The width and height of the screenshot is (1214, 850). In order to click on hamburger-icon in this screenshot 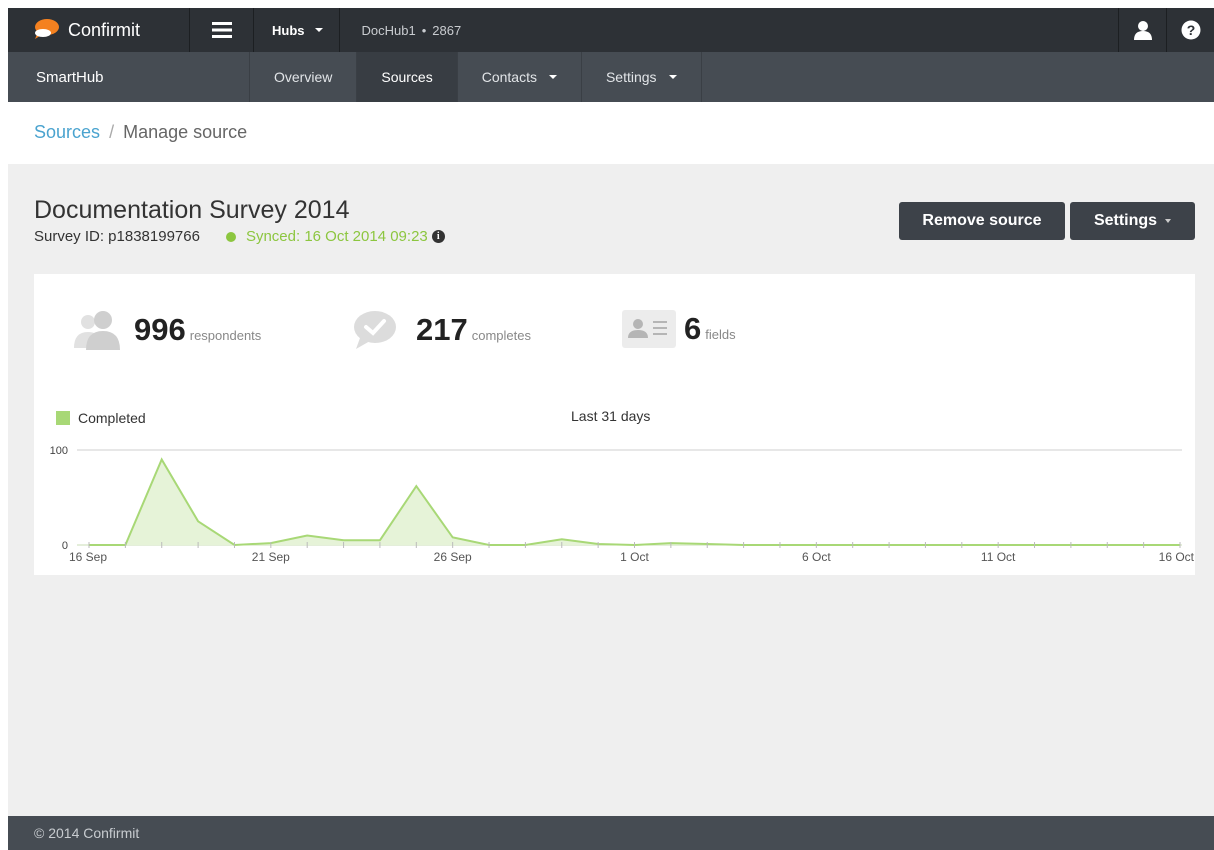, I will do `click(221, 30)`.